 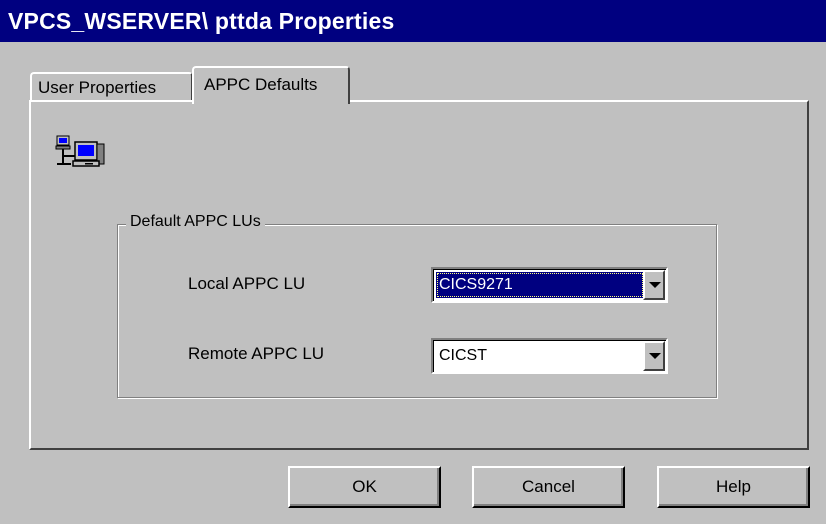 I want to click on remote-appc-lu-label: Remote APPC LU, so click(x=256, y=353).